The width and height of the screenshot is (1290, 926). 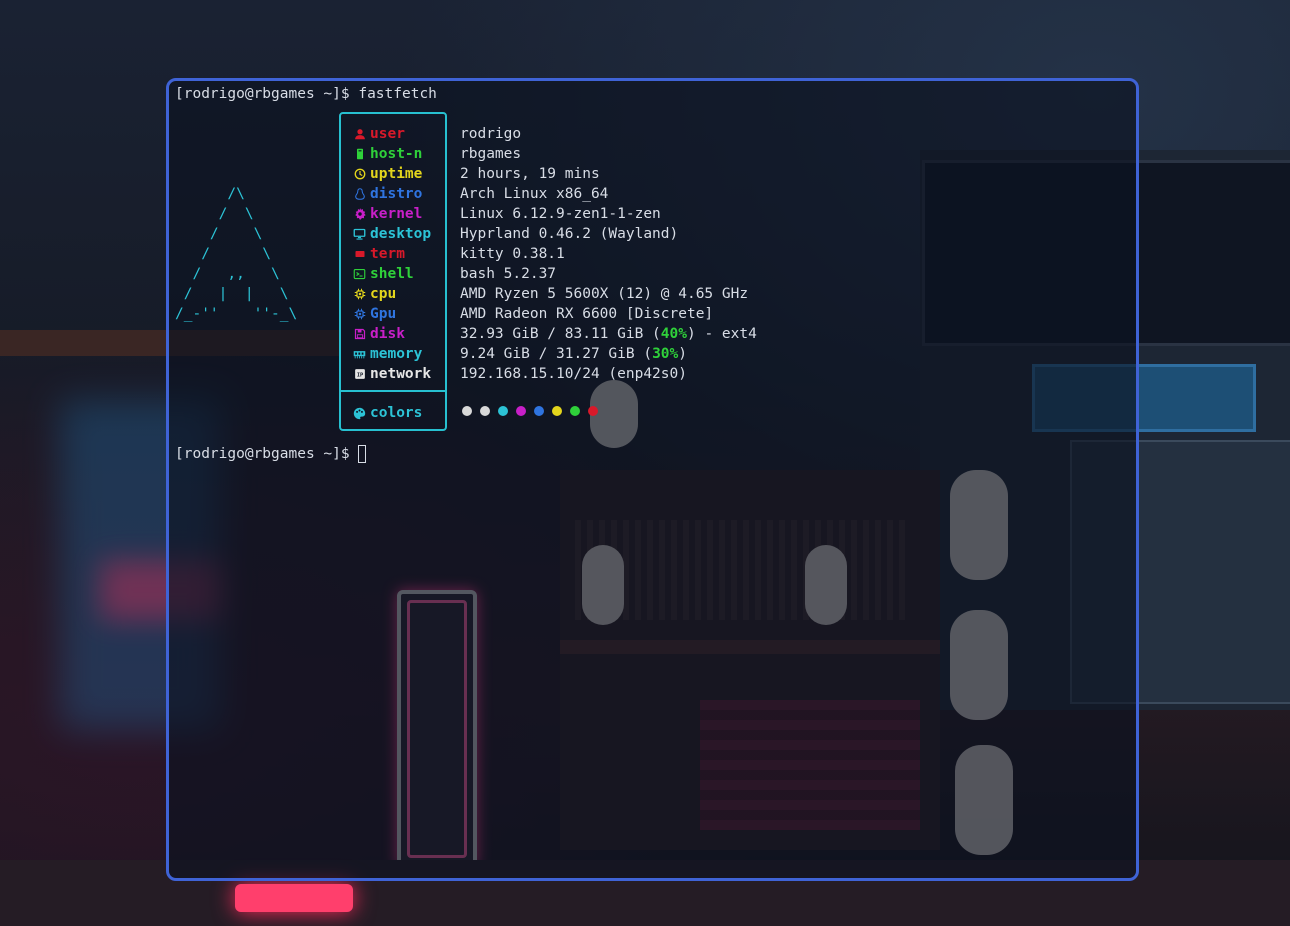 I want to click on info-value-cpu: AMD Ryzen 5 5600X (12) @ 4.65 GHz, so click(x=604, y=294).